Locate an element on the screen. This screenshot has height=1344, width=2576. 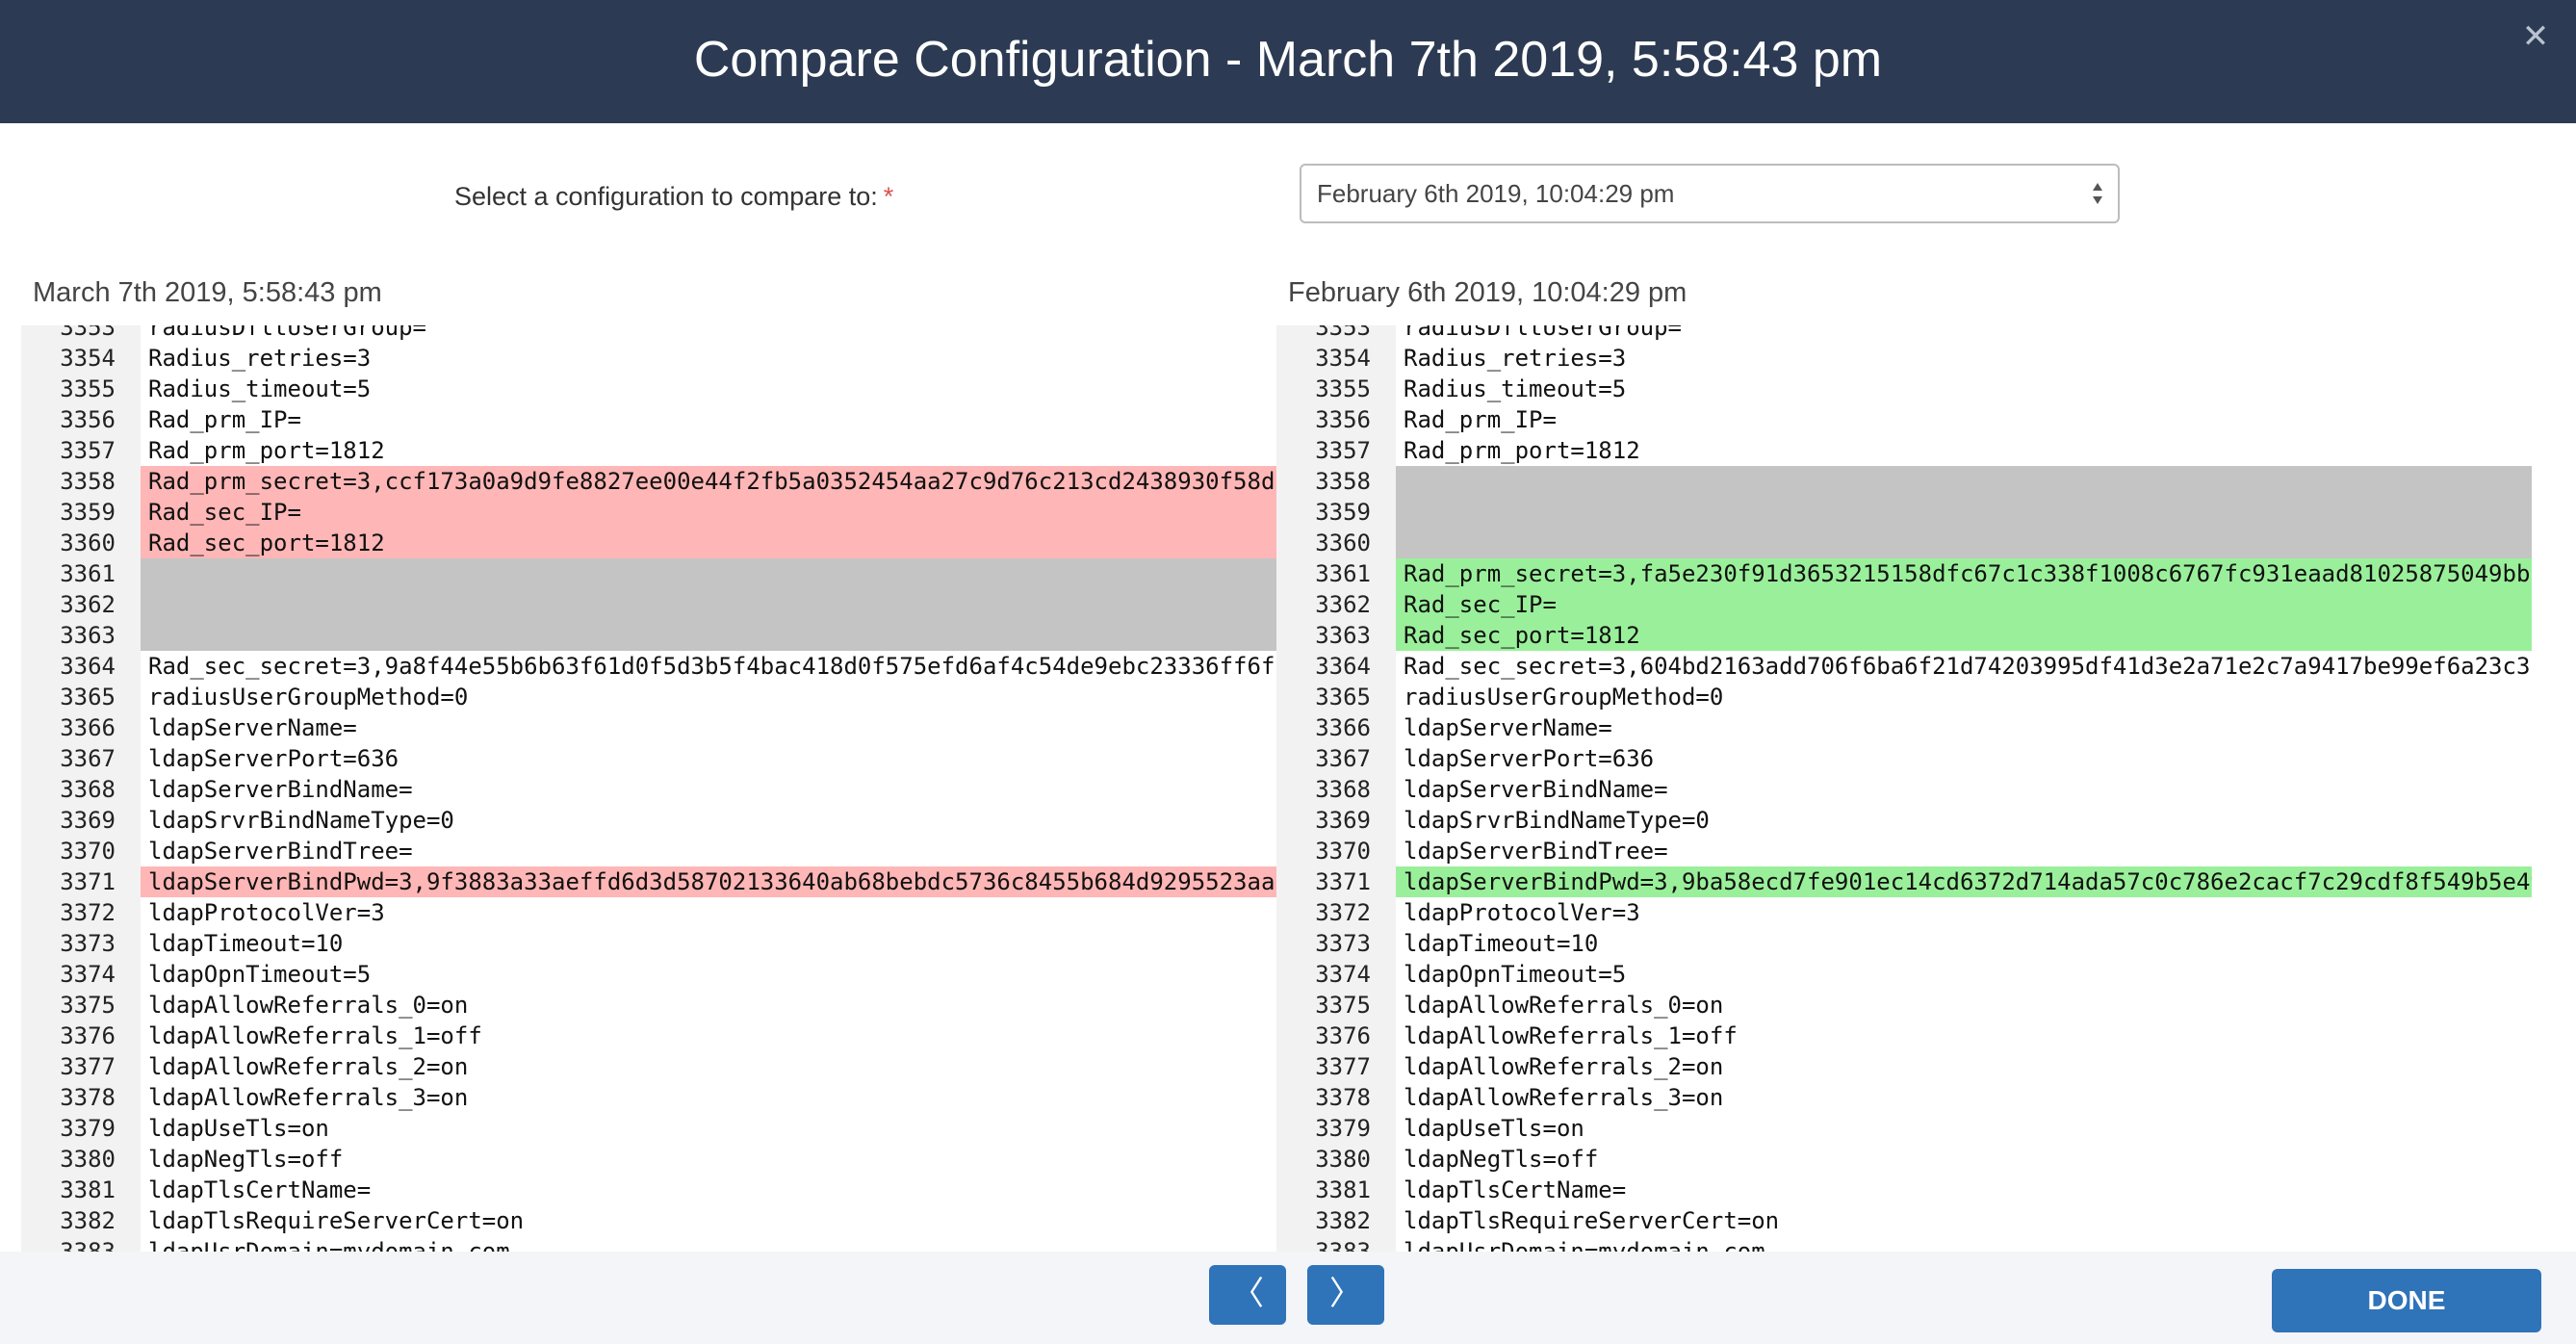
required-marker: * is located at coordinates (889, 196).